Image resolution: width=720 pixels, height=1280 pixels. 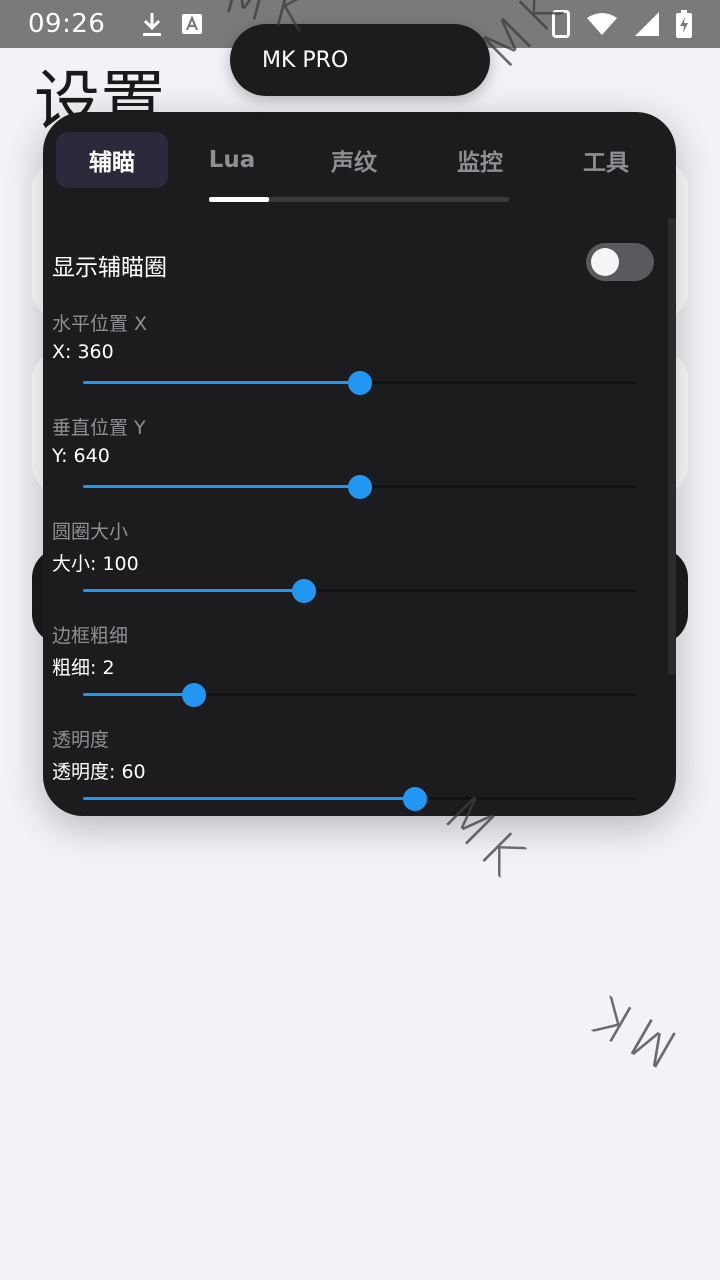 What do you see at coordinates (67, 24) in the screenshot?
I see `status-time: 09:26` at bounding box center [67, 24].